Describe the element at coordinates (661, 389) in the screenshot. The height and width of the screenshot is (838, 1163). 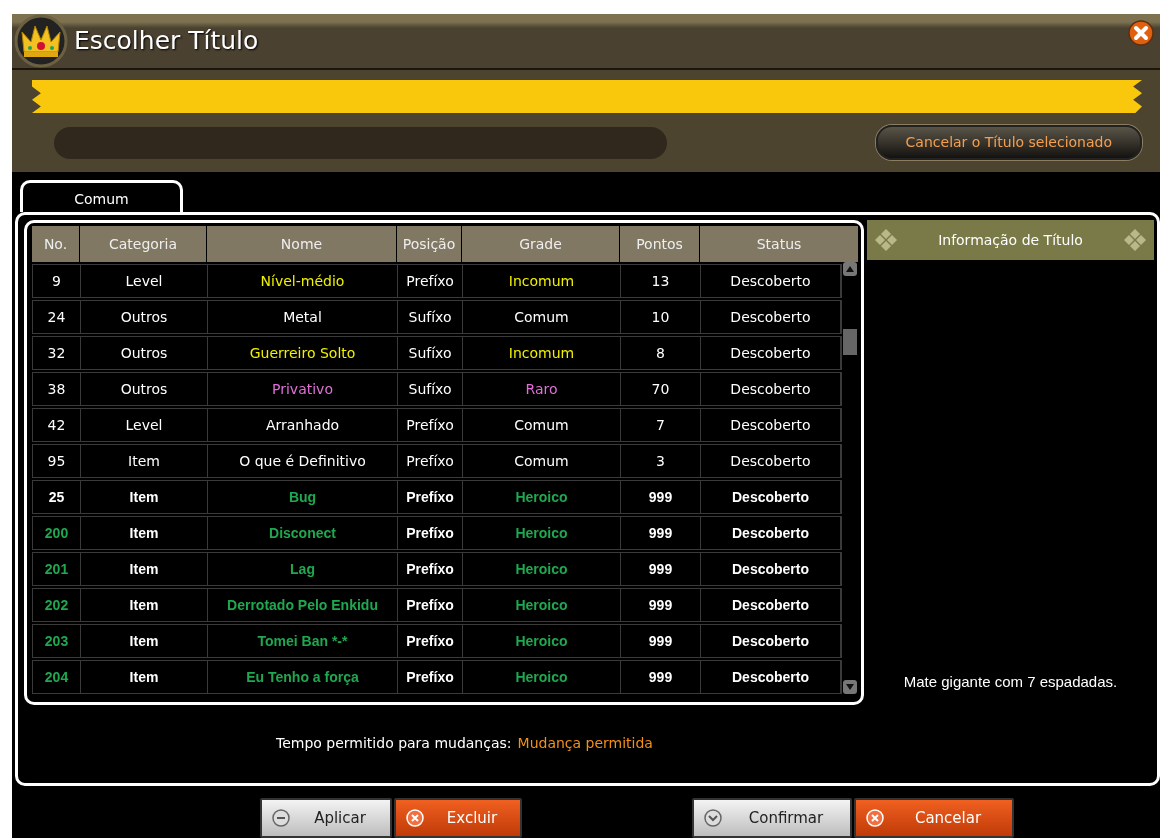
I see `table-cell: 70` at that location.